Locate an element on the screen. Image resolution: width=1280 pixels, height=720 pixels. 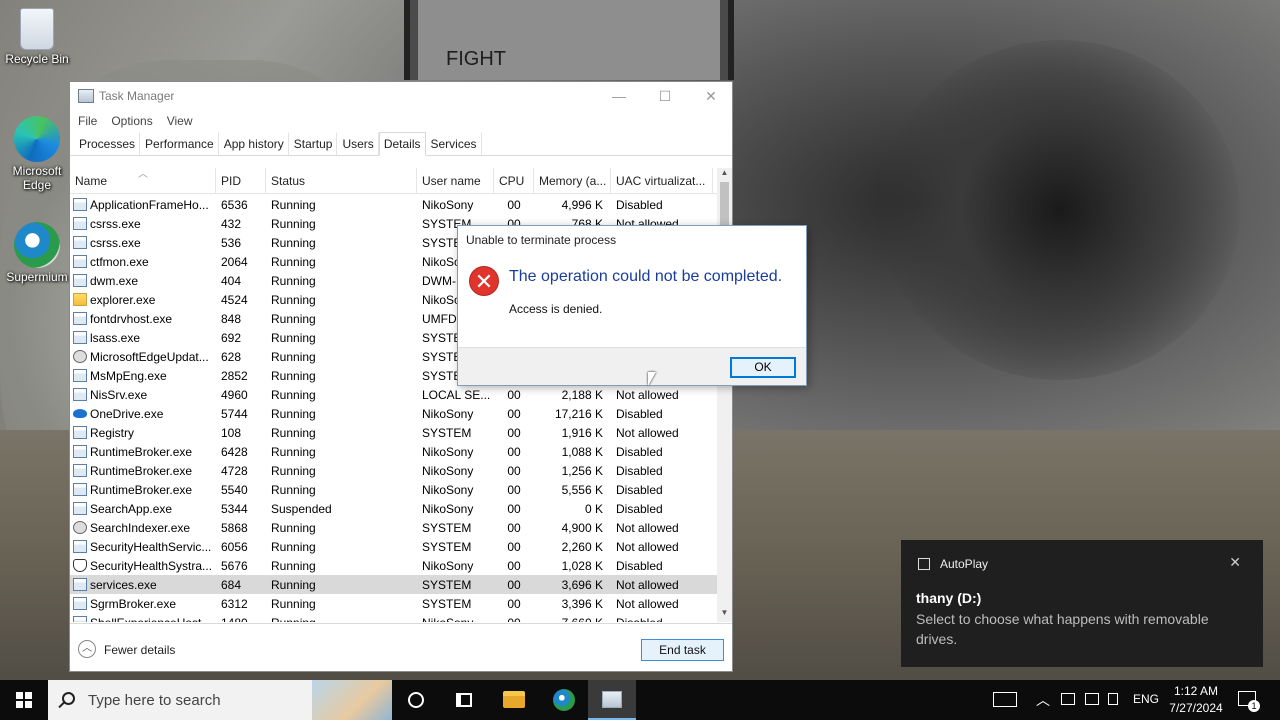
tab-users: Users is located at coordinates (358, 143).